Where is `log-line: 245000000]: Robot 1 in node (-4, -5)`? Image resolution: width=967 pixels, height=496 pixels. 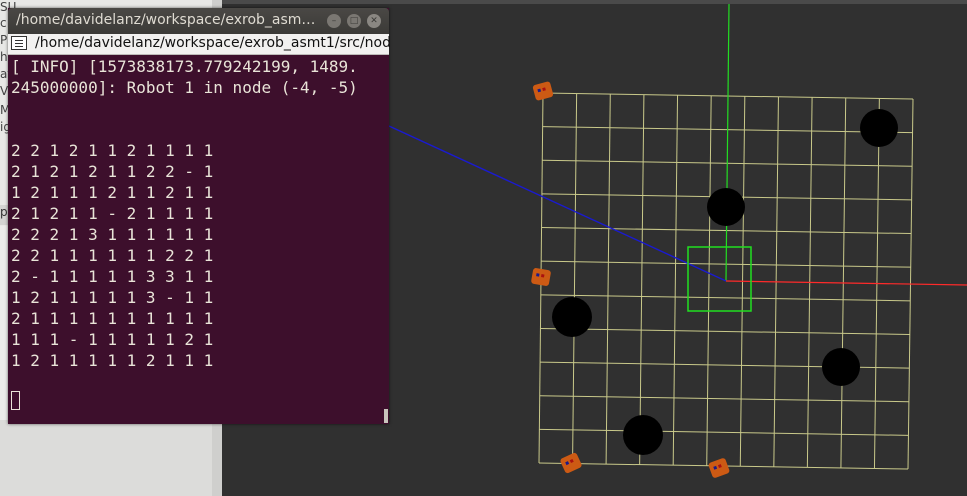
log-line: 245000000]: Robot 1 in node (-4, -5) is located at coordinates (184, 87).